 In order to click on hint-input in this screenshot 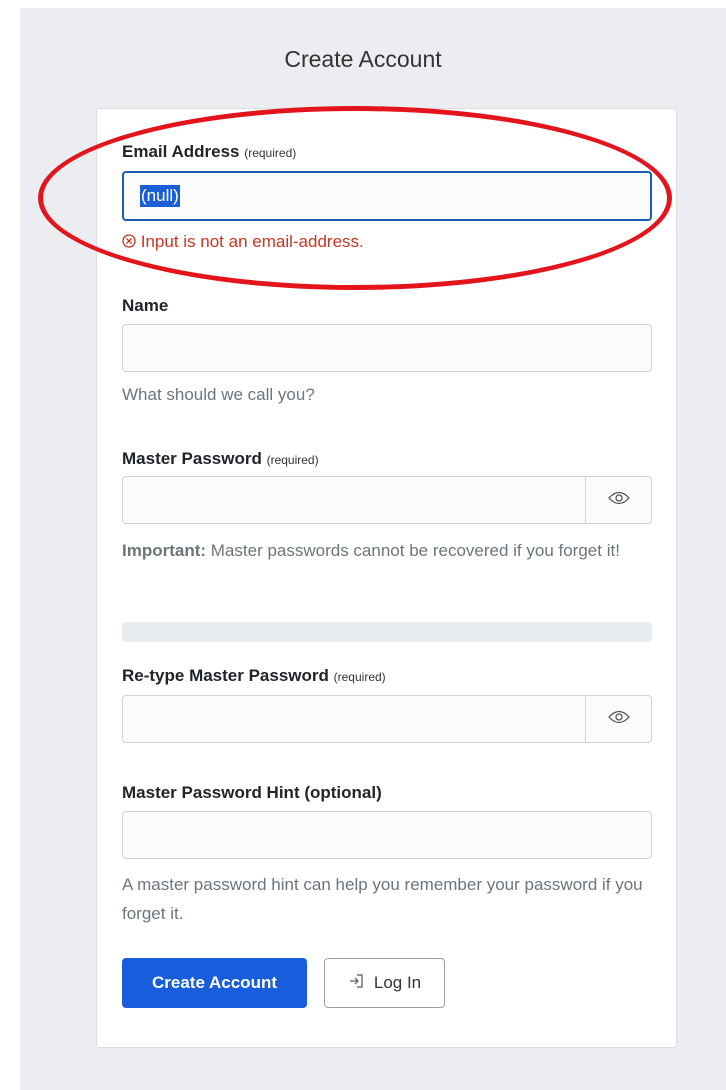, I will do `click(387, 835)`.